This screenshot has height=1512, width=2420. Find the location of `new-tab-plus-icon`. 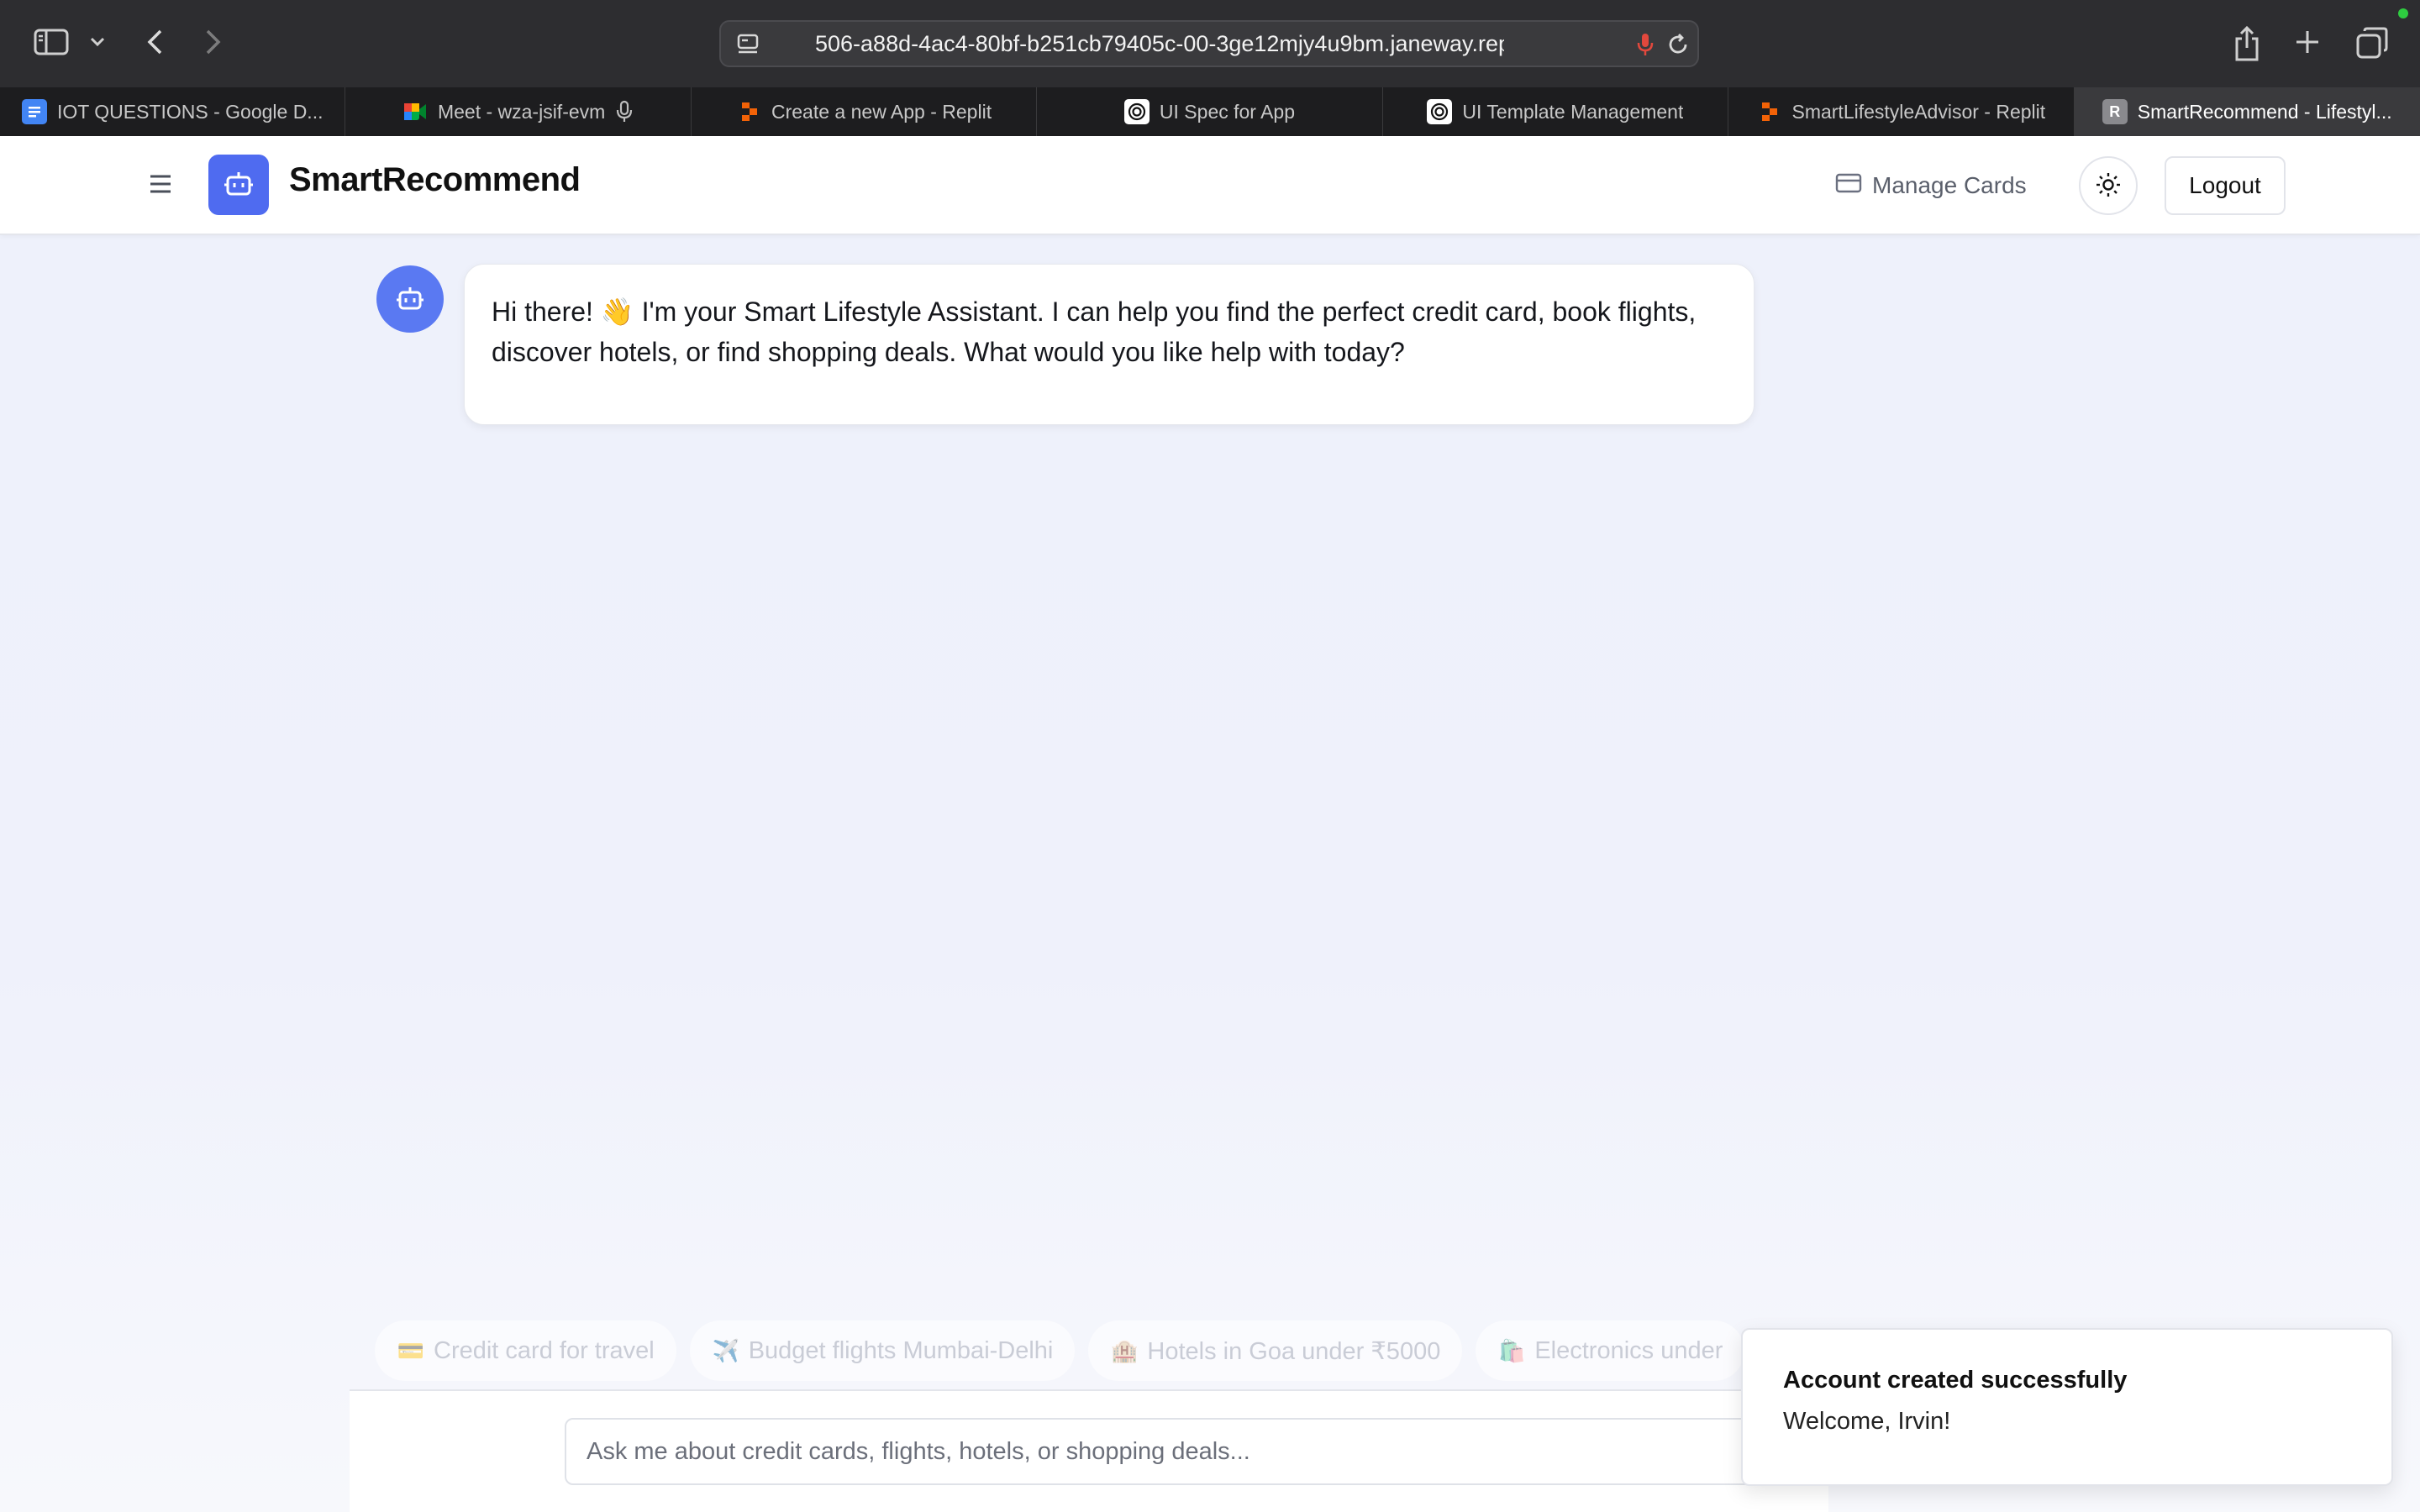

new-tab-plus-icon is located at coordinates (2307, 42).